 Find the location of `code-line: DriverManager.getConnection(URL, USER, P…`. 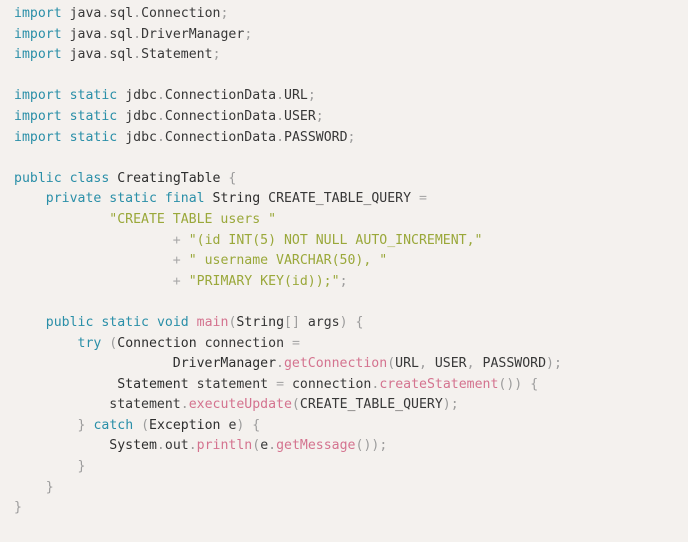

code-line: DriverManager.getConnection(URL, USER, P… is located at coordinates (351, 364).